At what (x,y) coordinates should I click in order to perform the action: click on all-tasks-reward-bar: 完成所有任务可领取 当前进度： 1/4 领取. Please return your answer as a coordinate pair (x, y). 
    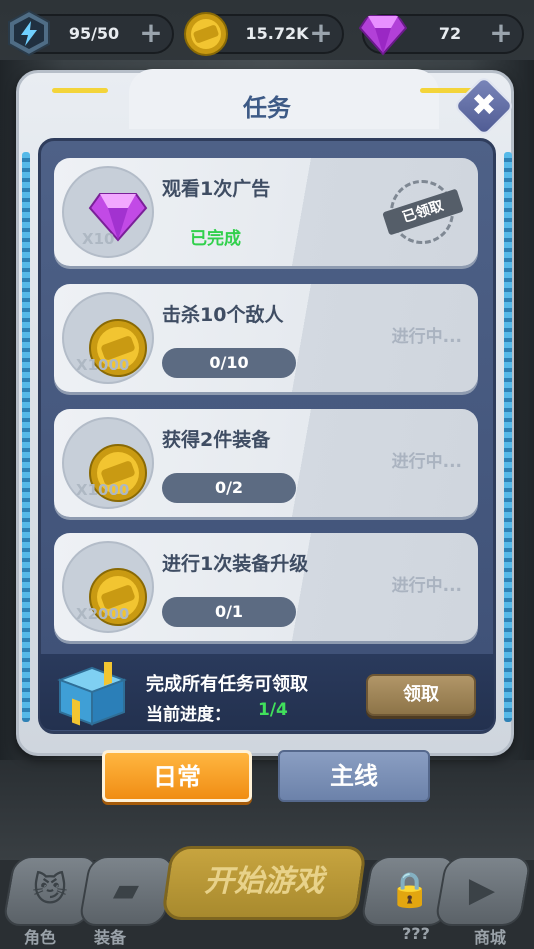
    Looking at the image, I should click on (267, 692).